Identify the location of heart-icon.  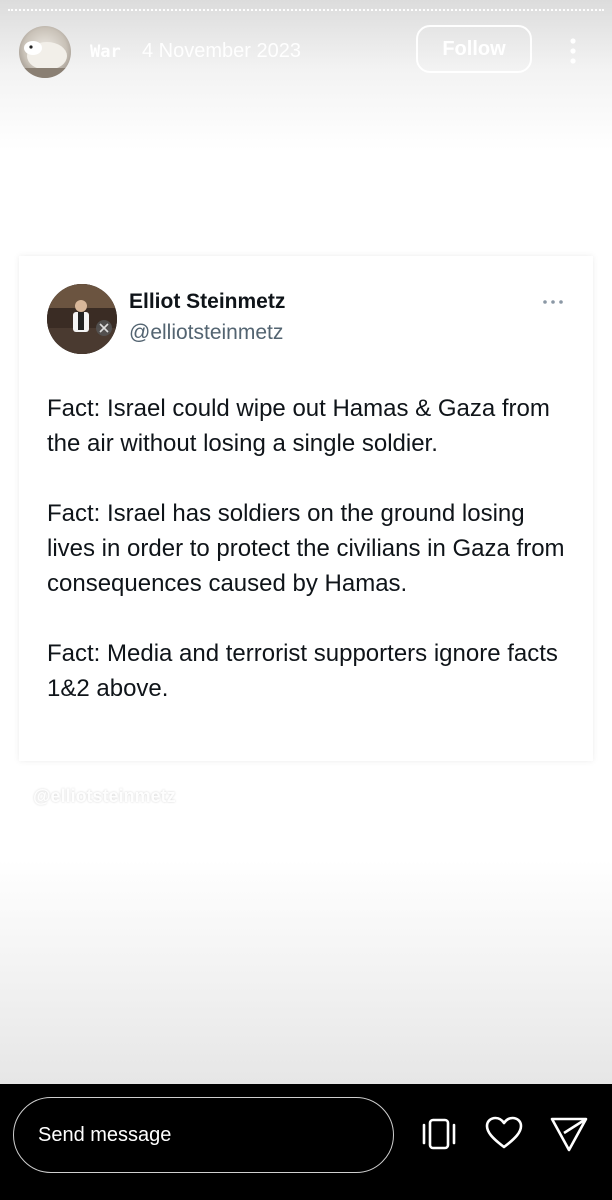
(504, 1134).